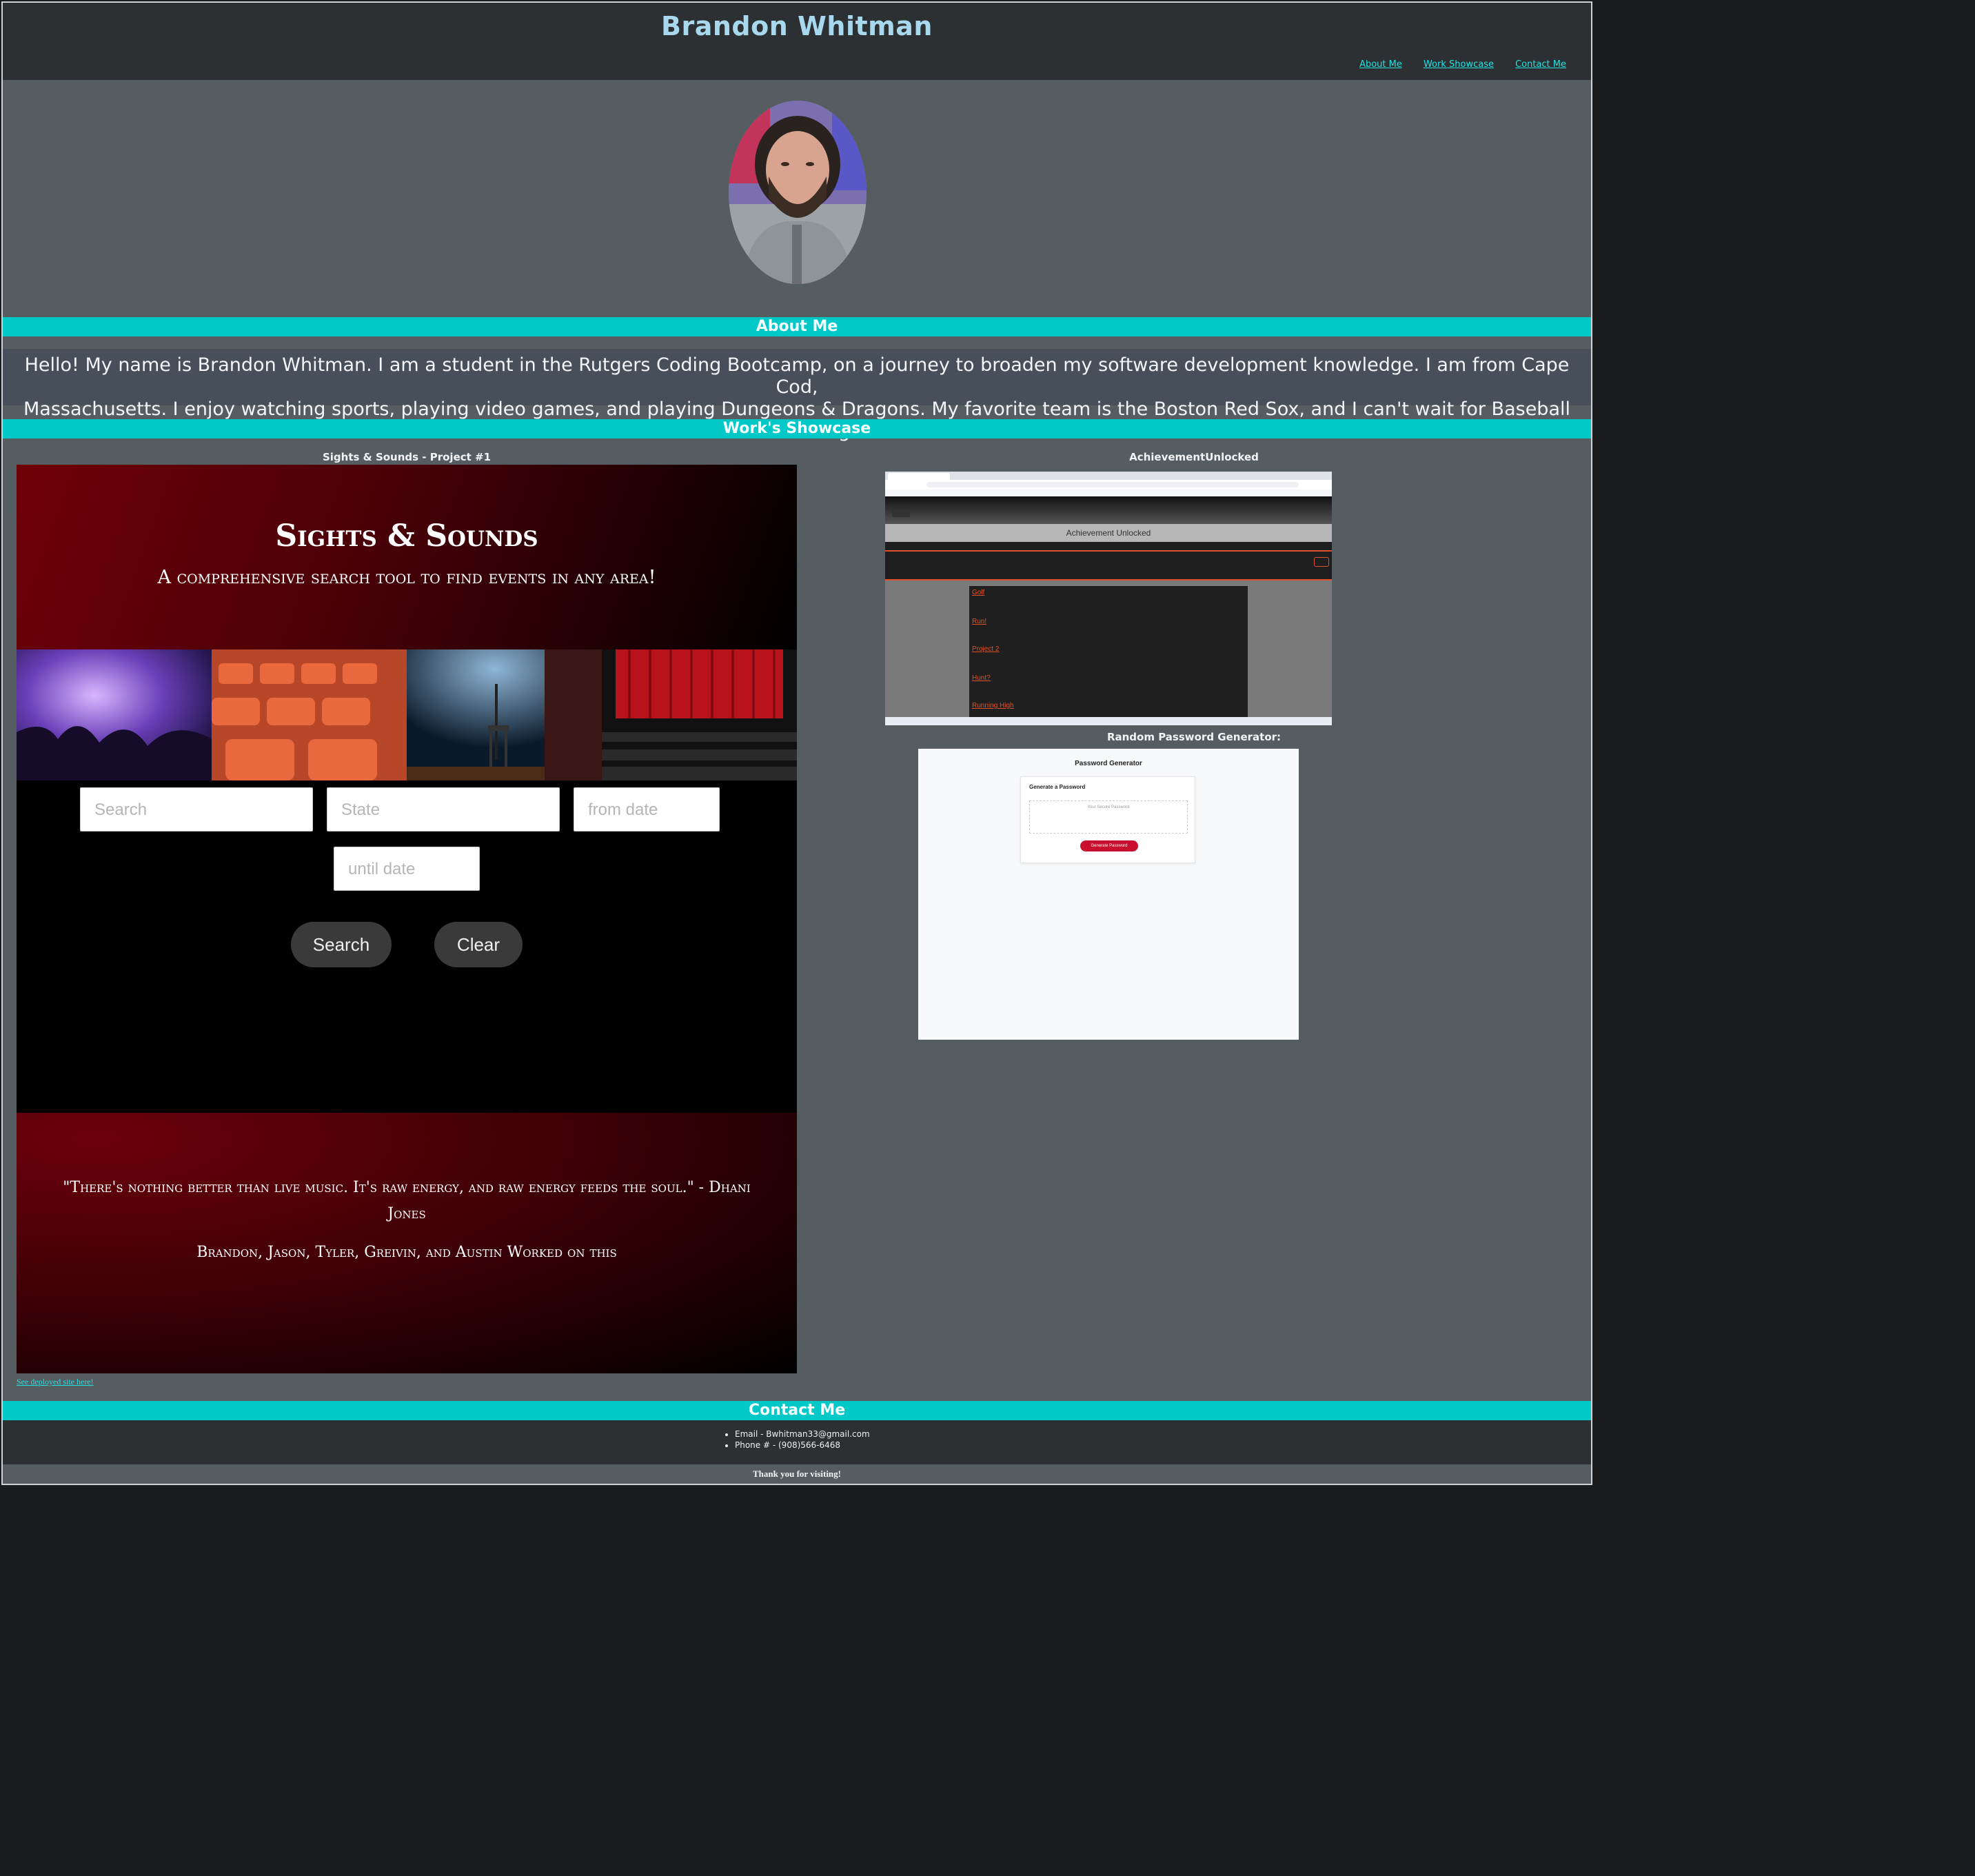 The width and height of the screenshot is (1975, 1876). Describe the element at coordinates (797, 1410) in the screenshot. I see `contact-heading: Contact Me` at that location.